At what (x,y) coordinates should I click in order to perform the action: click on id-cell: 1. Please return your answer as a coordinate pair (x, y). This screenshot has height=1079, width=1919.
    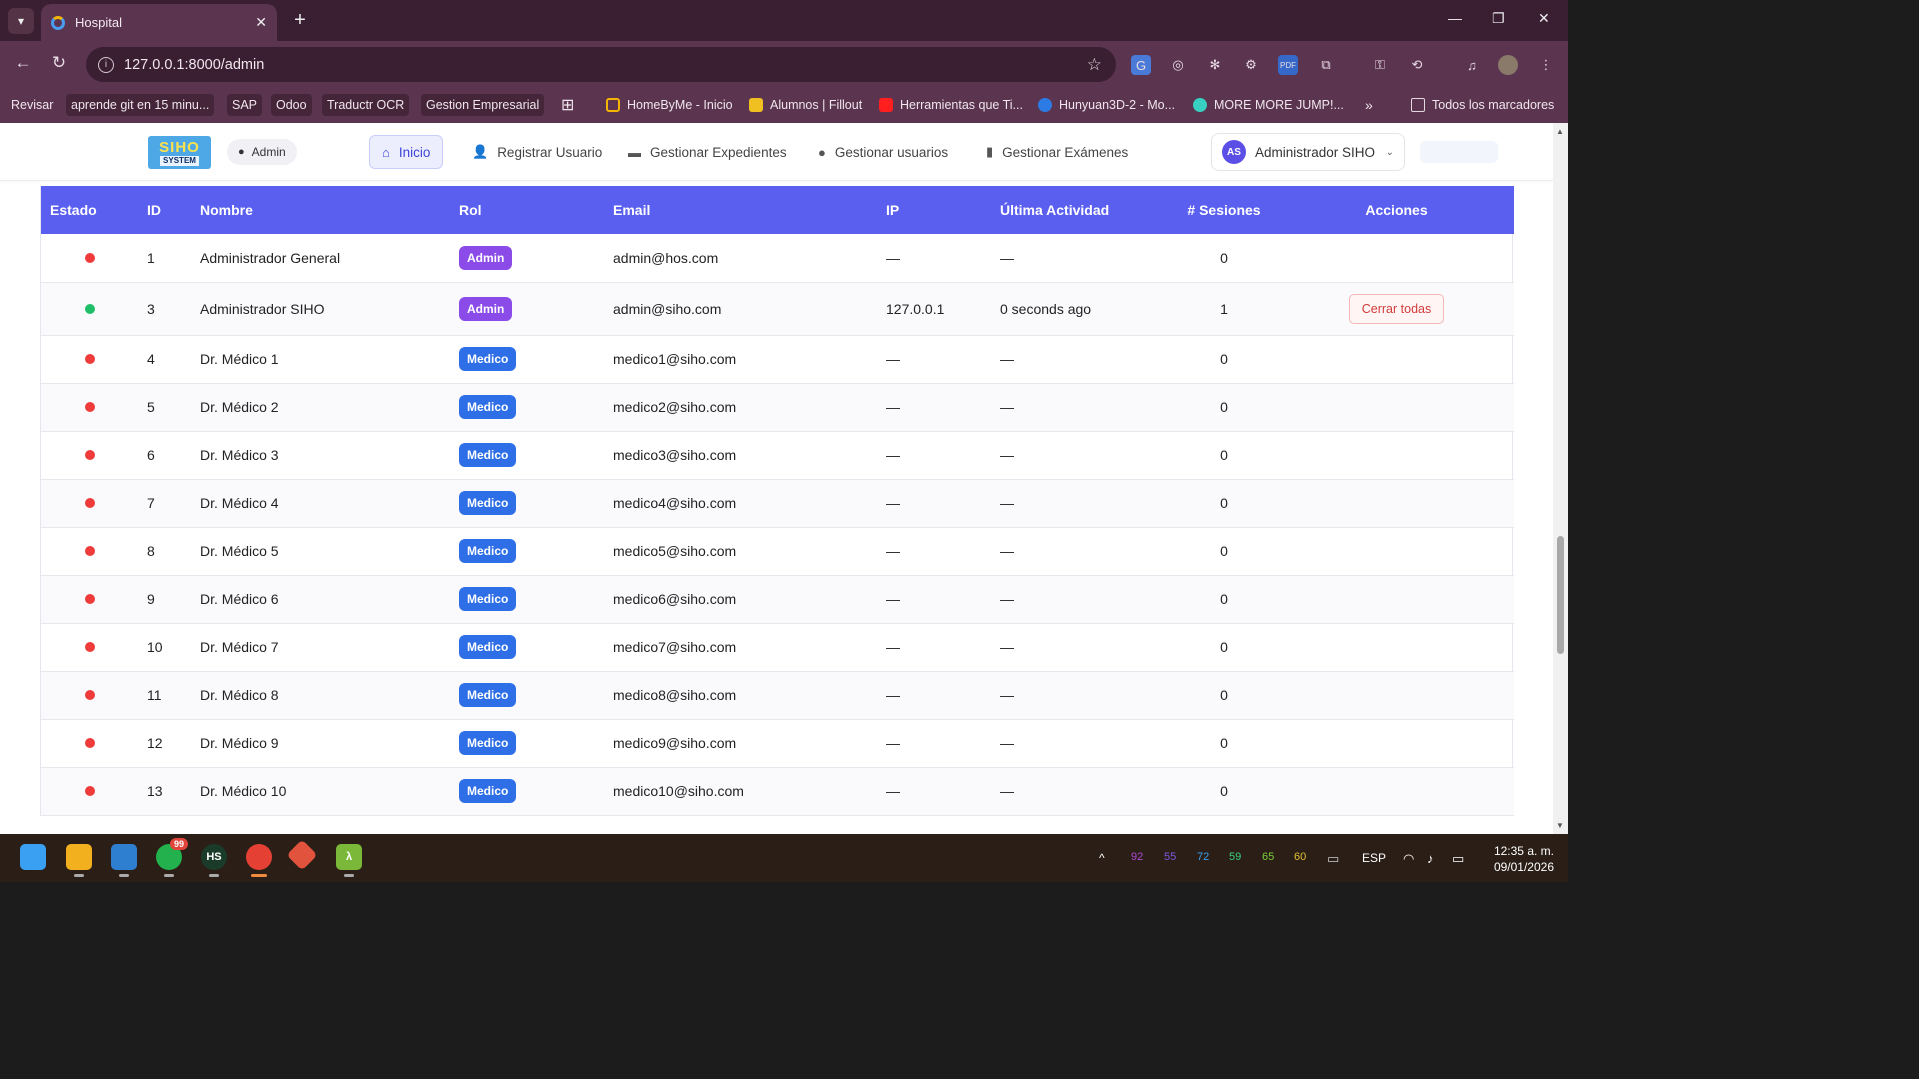
    Looking at the image, I should click on (151, 257).